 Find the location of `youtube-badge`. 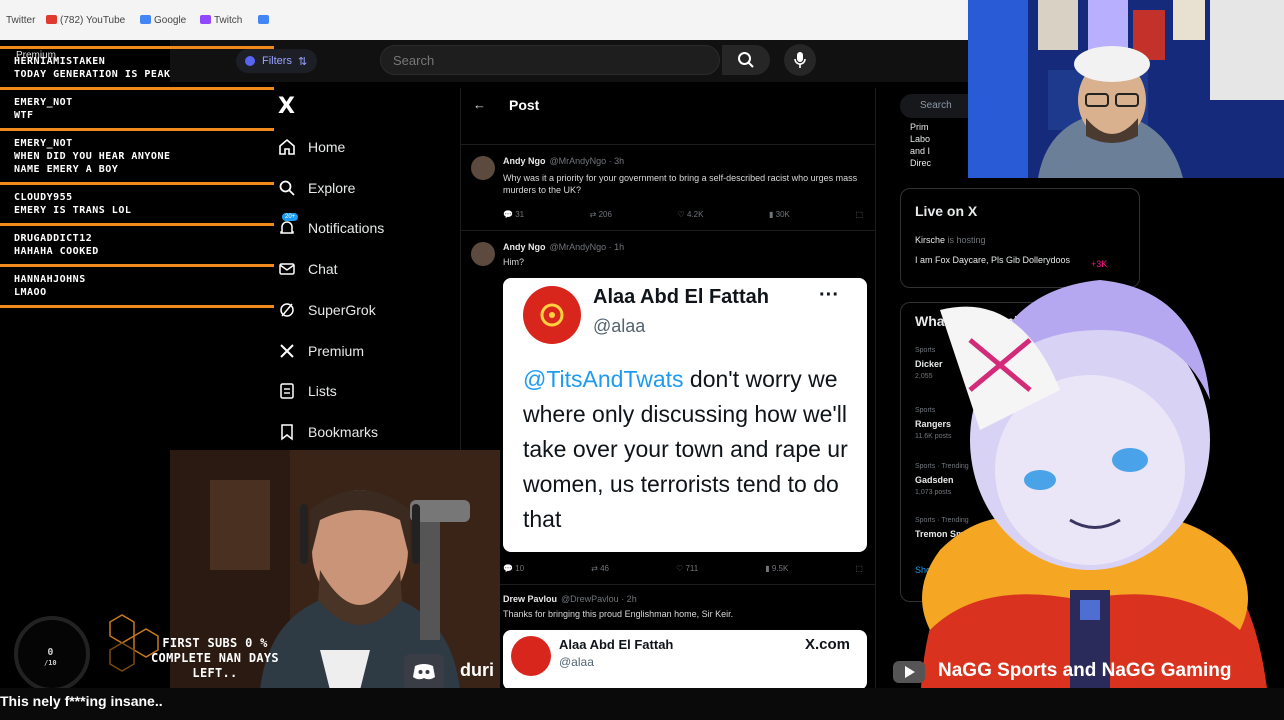

youtube-badge is located at coordinates (909, 672).